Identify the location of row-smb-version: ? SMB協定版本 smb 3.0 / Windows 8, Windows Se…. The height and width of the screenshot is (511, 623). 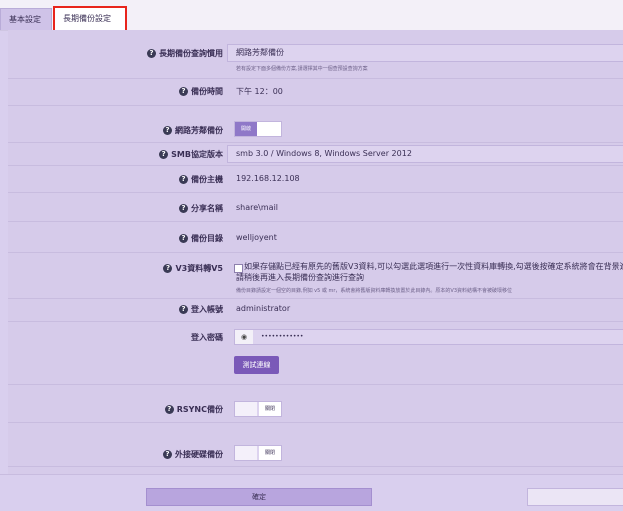
(315, 154).